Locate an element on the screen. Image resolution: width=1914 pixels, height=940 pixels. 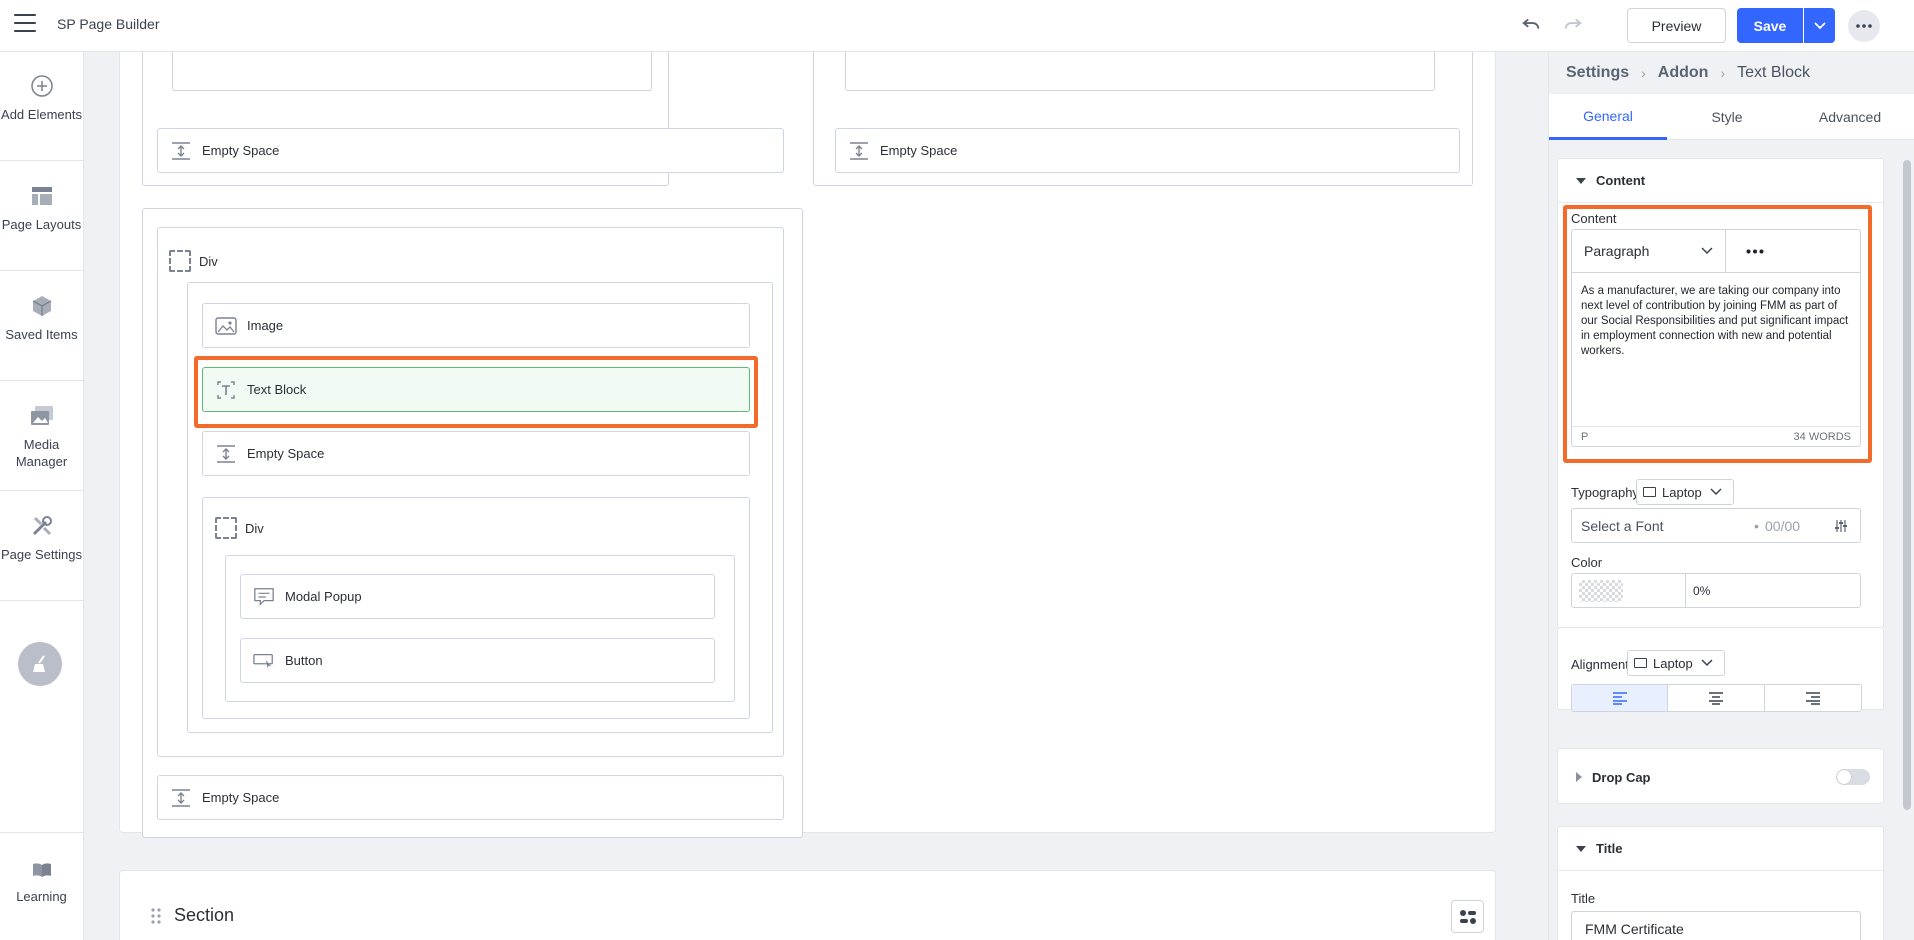
sliders-icon is located at coordinates (1467, 916).